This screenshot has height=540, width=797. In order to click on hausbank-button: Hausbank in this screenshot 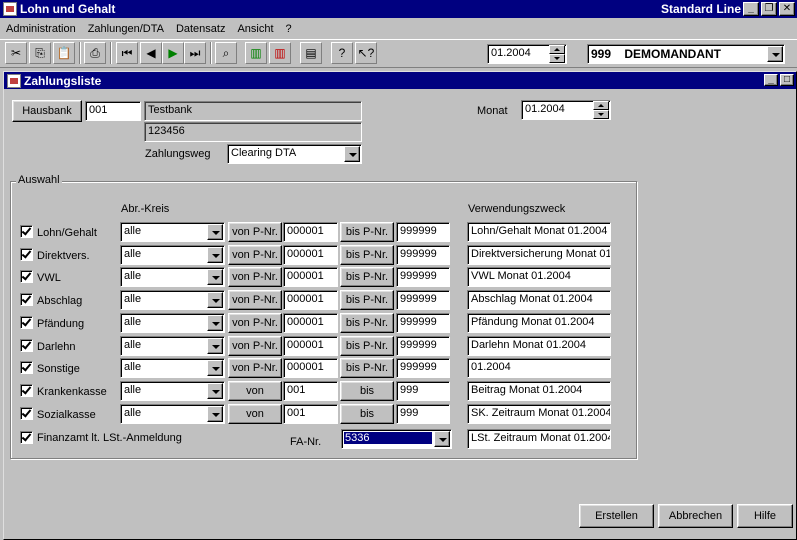, I will do `click(47, 111)`.